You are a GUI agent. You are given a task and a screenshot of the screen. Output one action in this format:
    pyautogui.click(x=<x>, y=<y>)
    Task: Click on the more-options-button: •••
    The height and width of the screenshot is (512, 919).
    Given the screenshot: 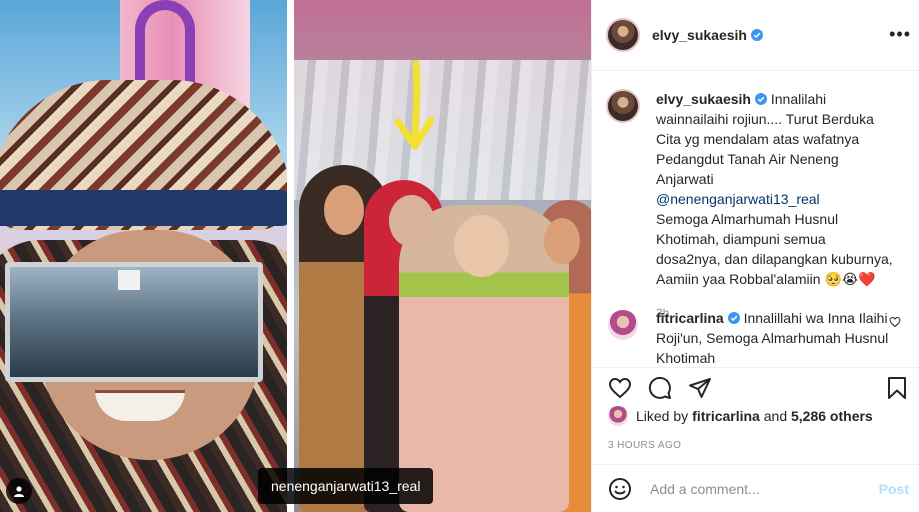 What is the action you would take?
    pyautogui.click(x=900, y=34)
    